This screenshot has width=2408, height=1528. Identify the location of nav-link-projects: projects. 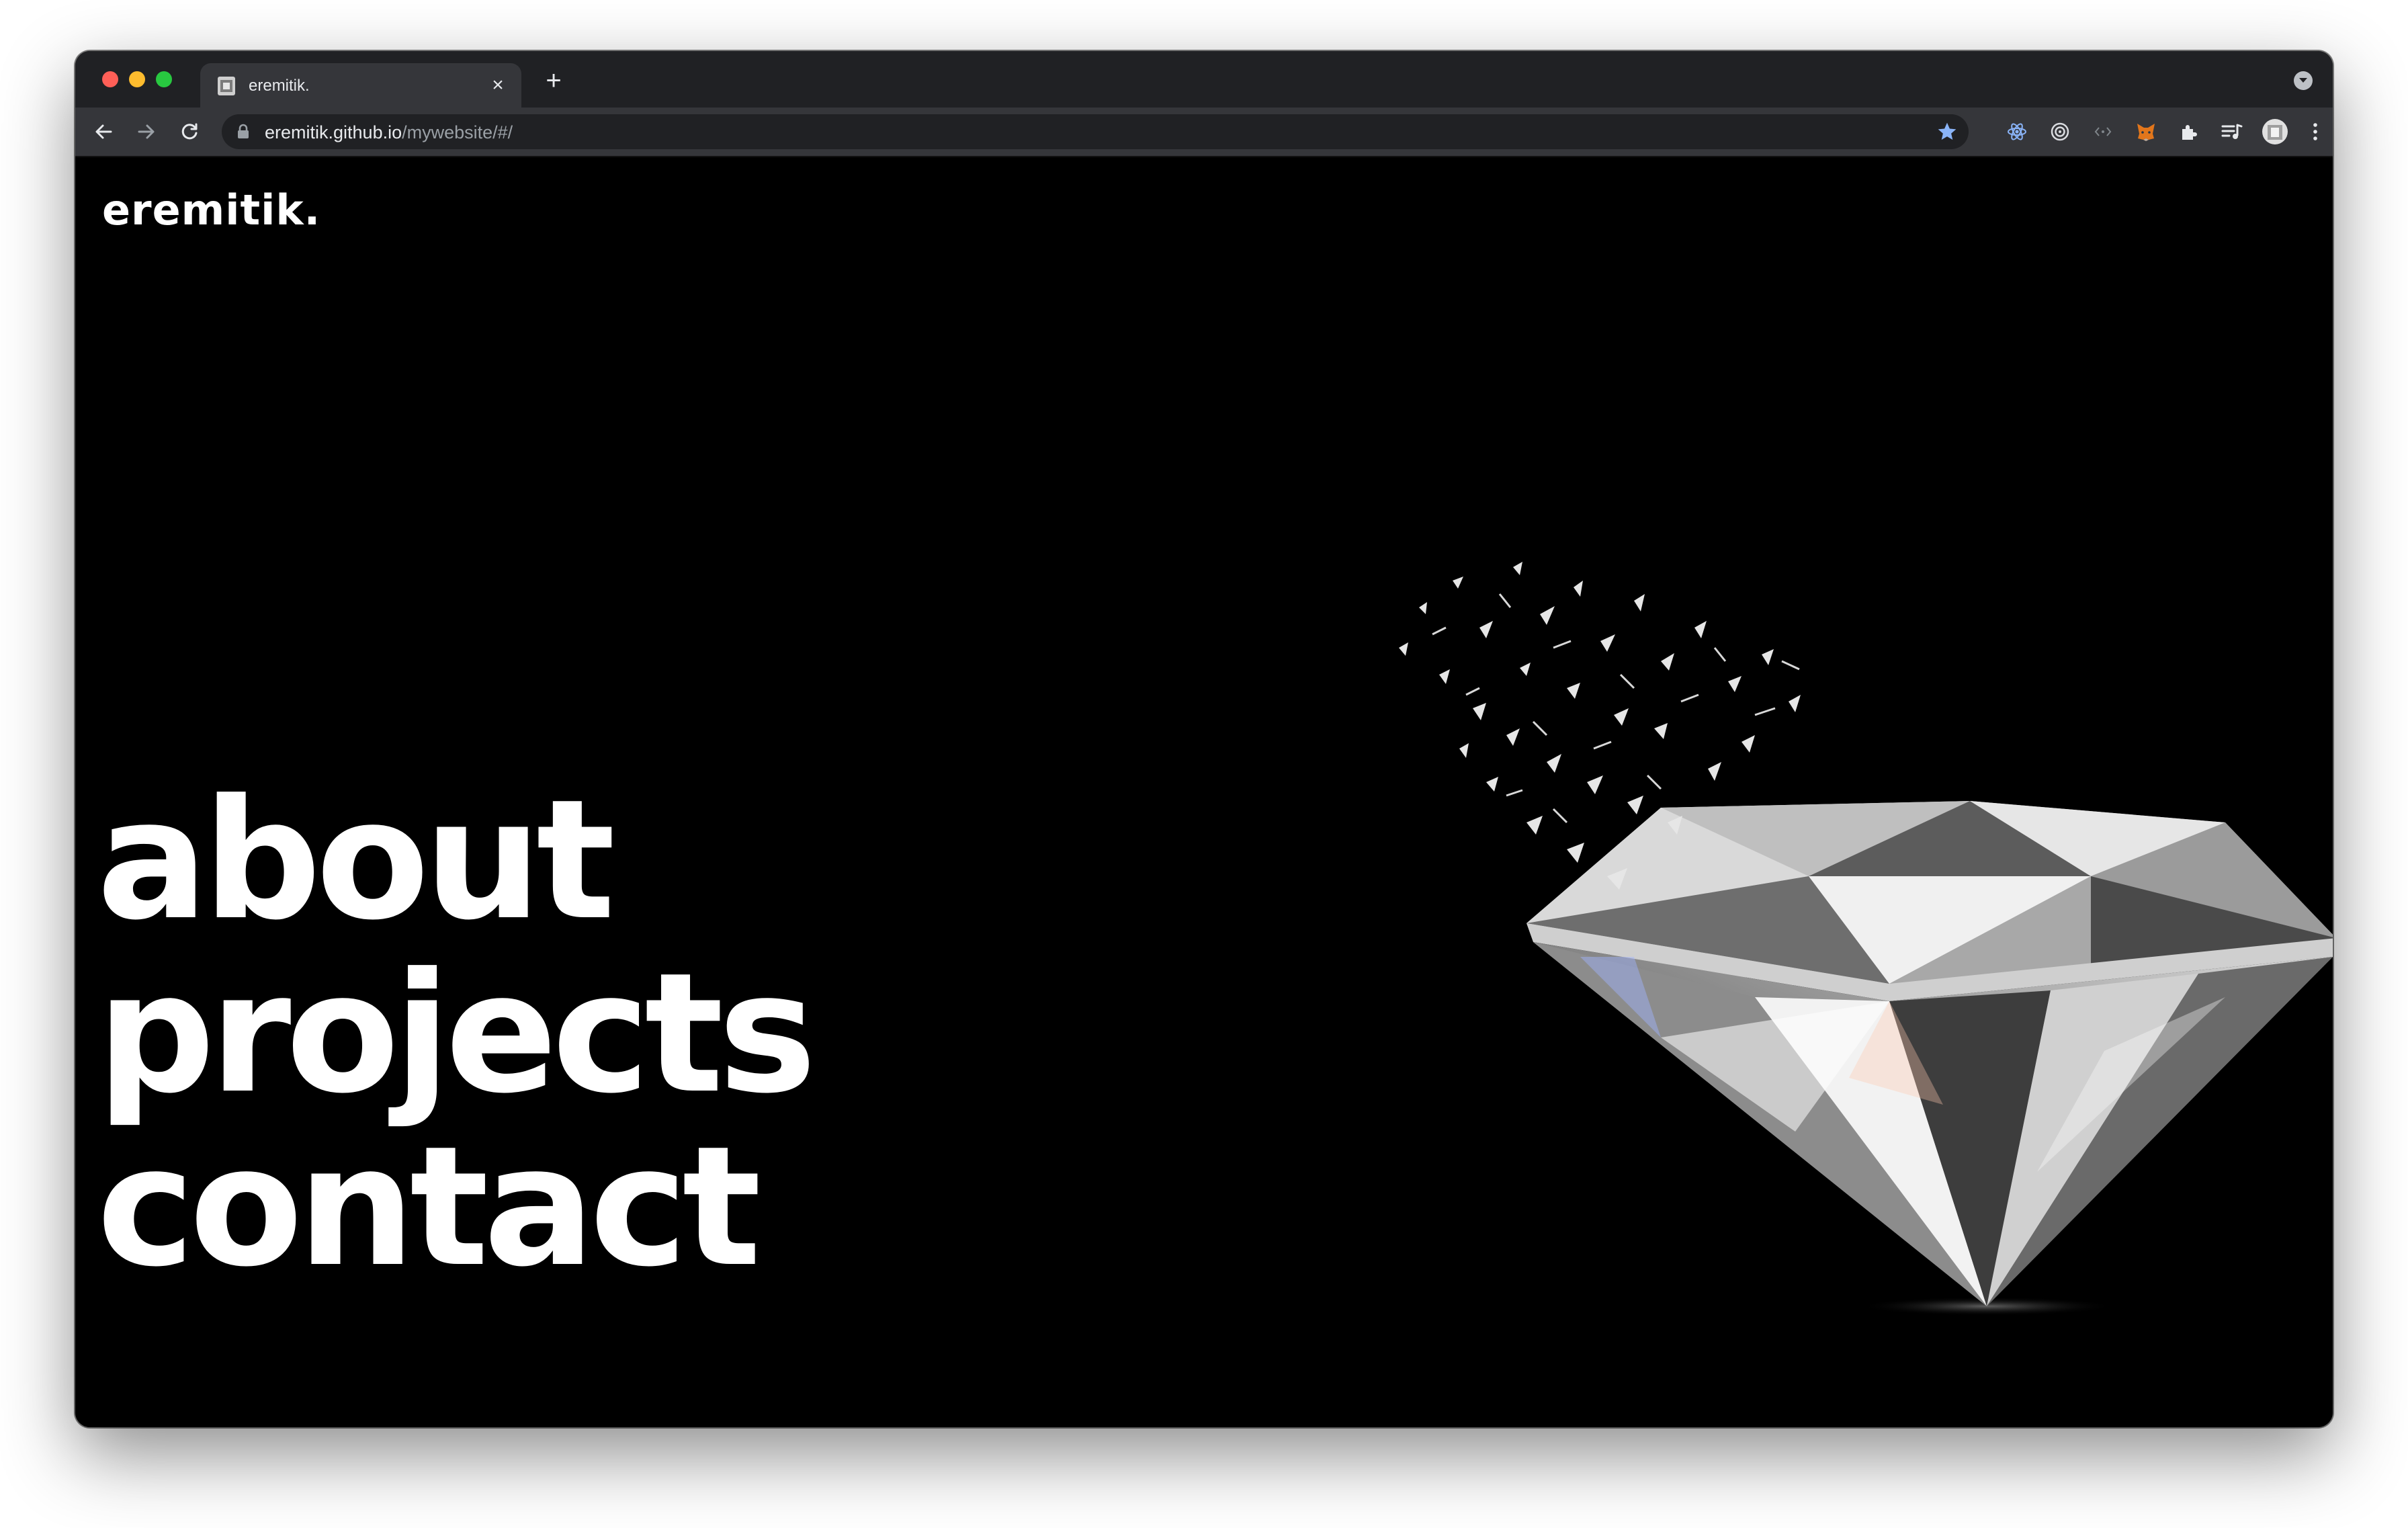
(456, 1034).